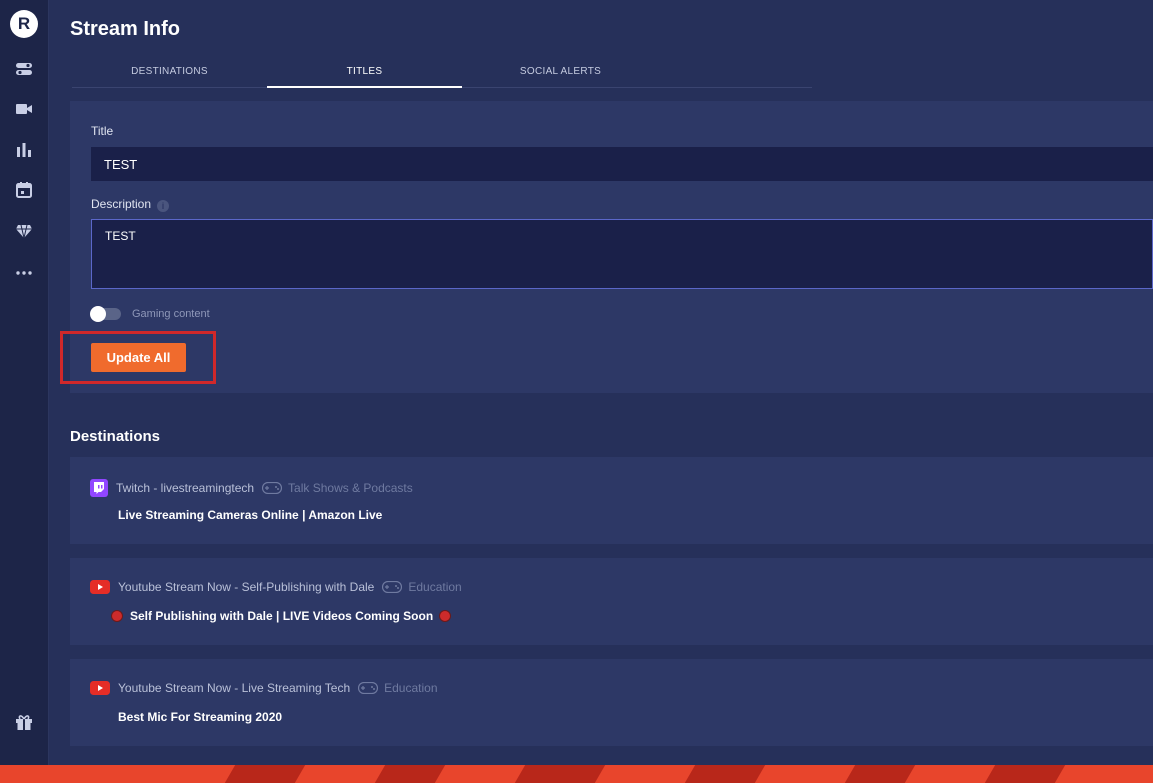  I want to click on description-label-text: Description, so click(121, 204).